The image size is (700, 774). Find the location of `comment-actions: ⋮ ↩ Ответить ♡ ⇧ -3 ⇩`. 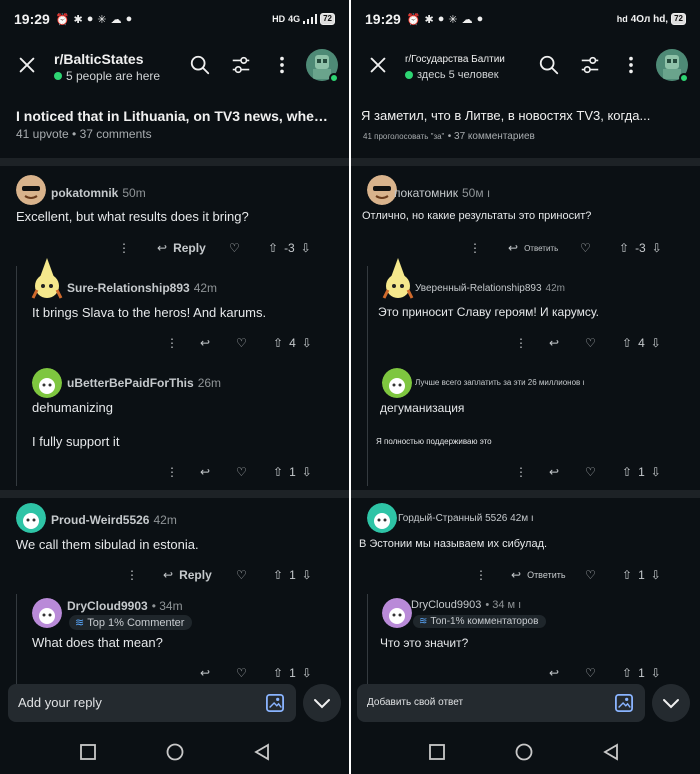

comment-actions: ⋮ ↩ Ответить ♡ ⇧ -3 ⇩ is located at coordinates (525, 248).